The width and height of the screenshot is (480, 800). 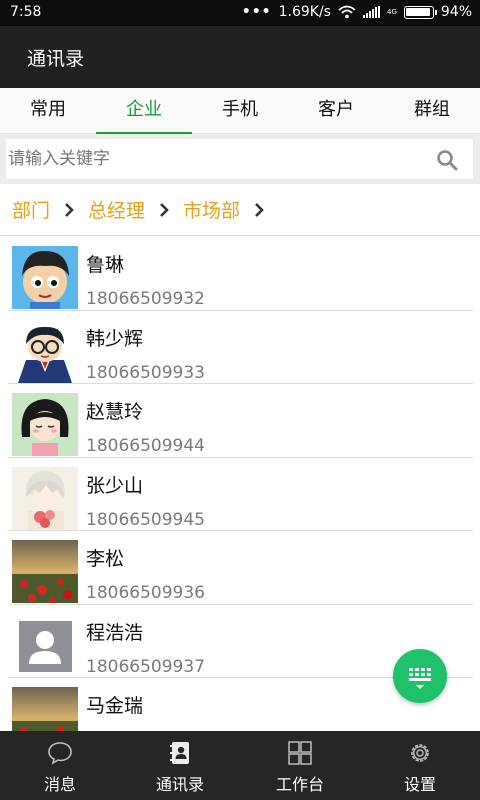 I want to click on tab-phone: 手机, so click(x=240, y=110).